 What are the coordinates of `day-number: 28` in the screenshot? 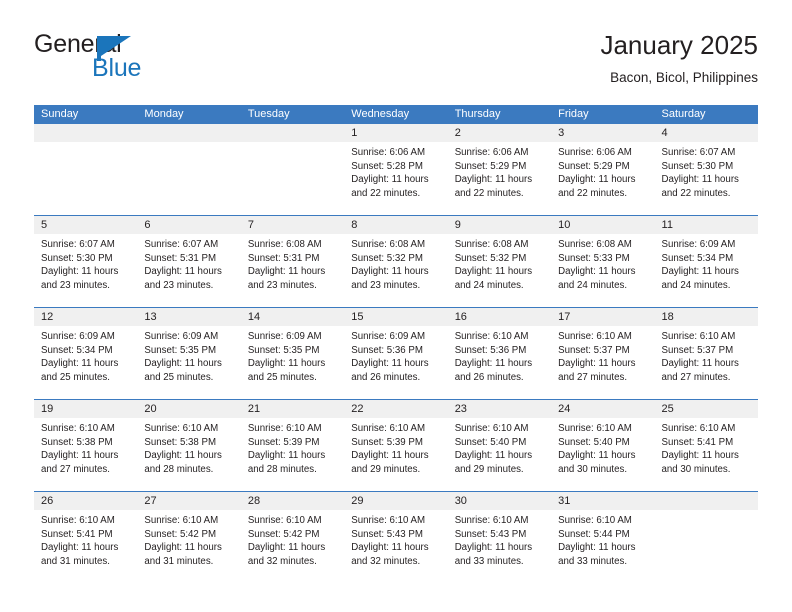 It's located at (292, 501).